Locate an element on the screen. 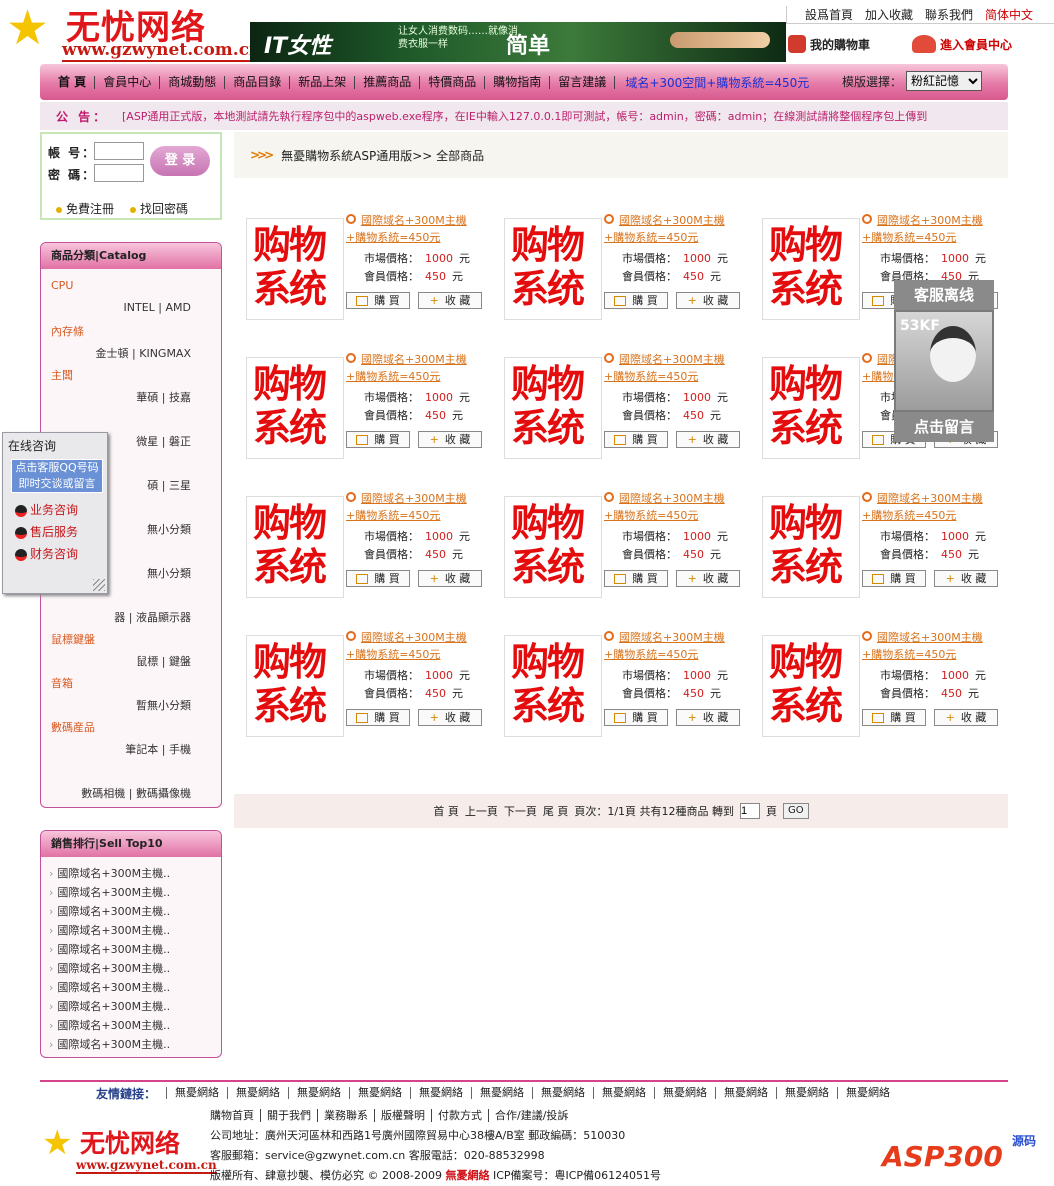  nav-special: 特價商品 is located at coordinates (453, 82).